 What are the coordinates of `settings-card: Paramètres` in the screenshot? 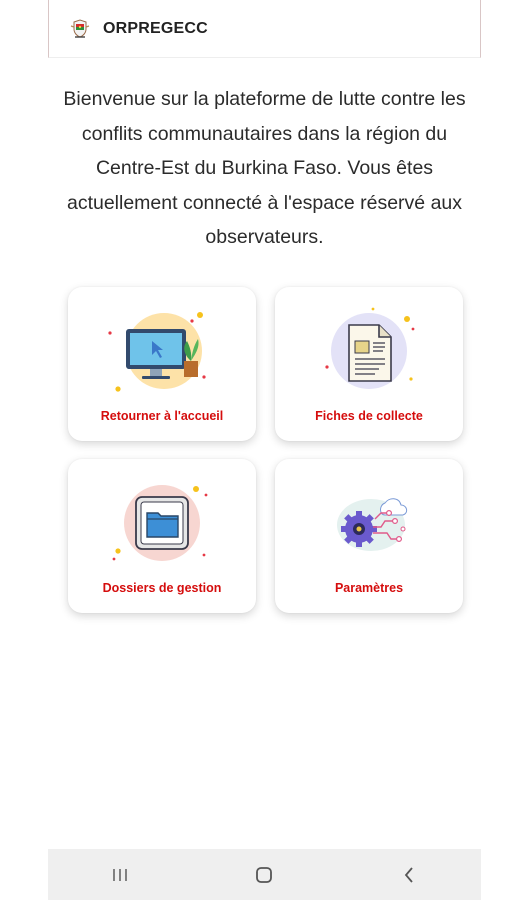 It's located at (369, 536).